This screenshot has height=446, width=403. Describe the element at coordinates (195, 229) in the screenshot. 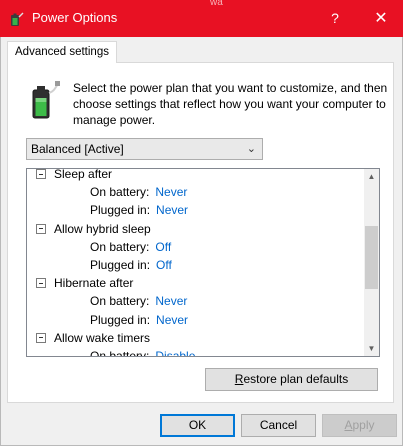

I see `tree-category: Allow hybrid sleep` at that location.